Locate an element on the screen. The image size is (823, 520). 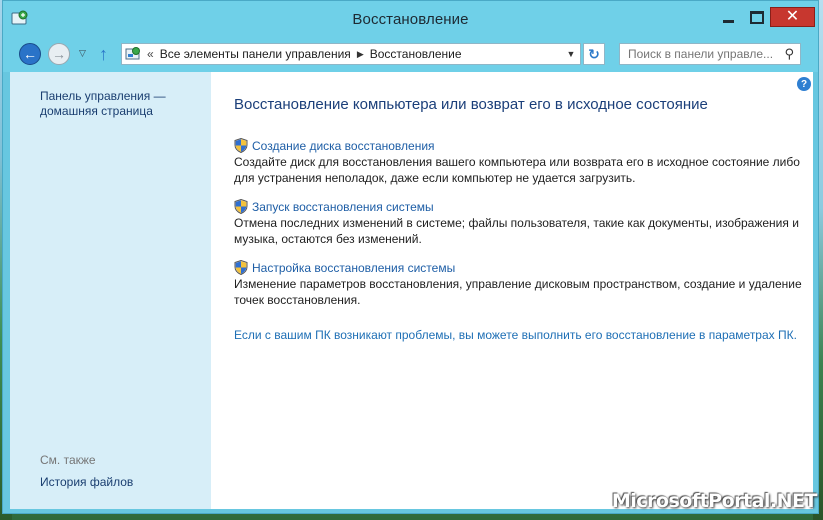
maximize-icon is located at coordinates (756, 17).